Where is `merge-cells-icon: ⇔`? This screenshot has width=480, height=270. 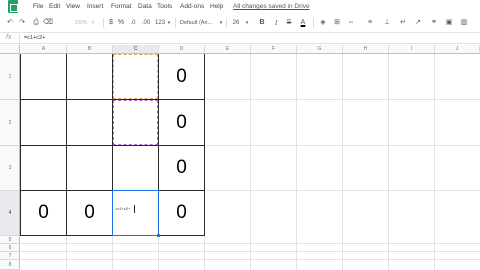
merge-cells-icon: ⇔ is located at coordinates (351, 23).